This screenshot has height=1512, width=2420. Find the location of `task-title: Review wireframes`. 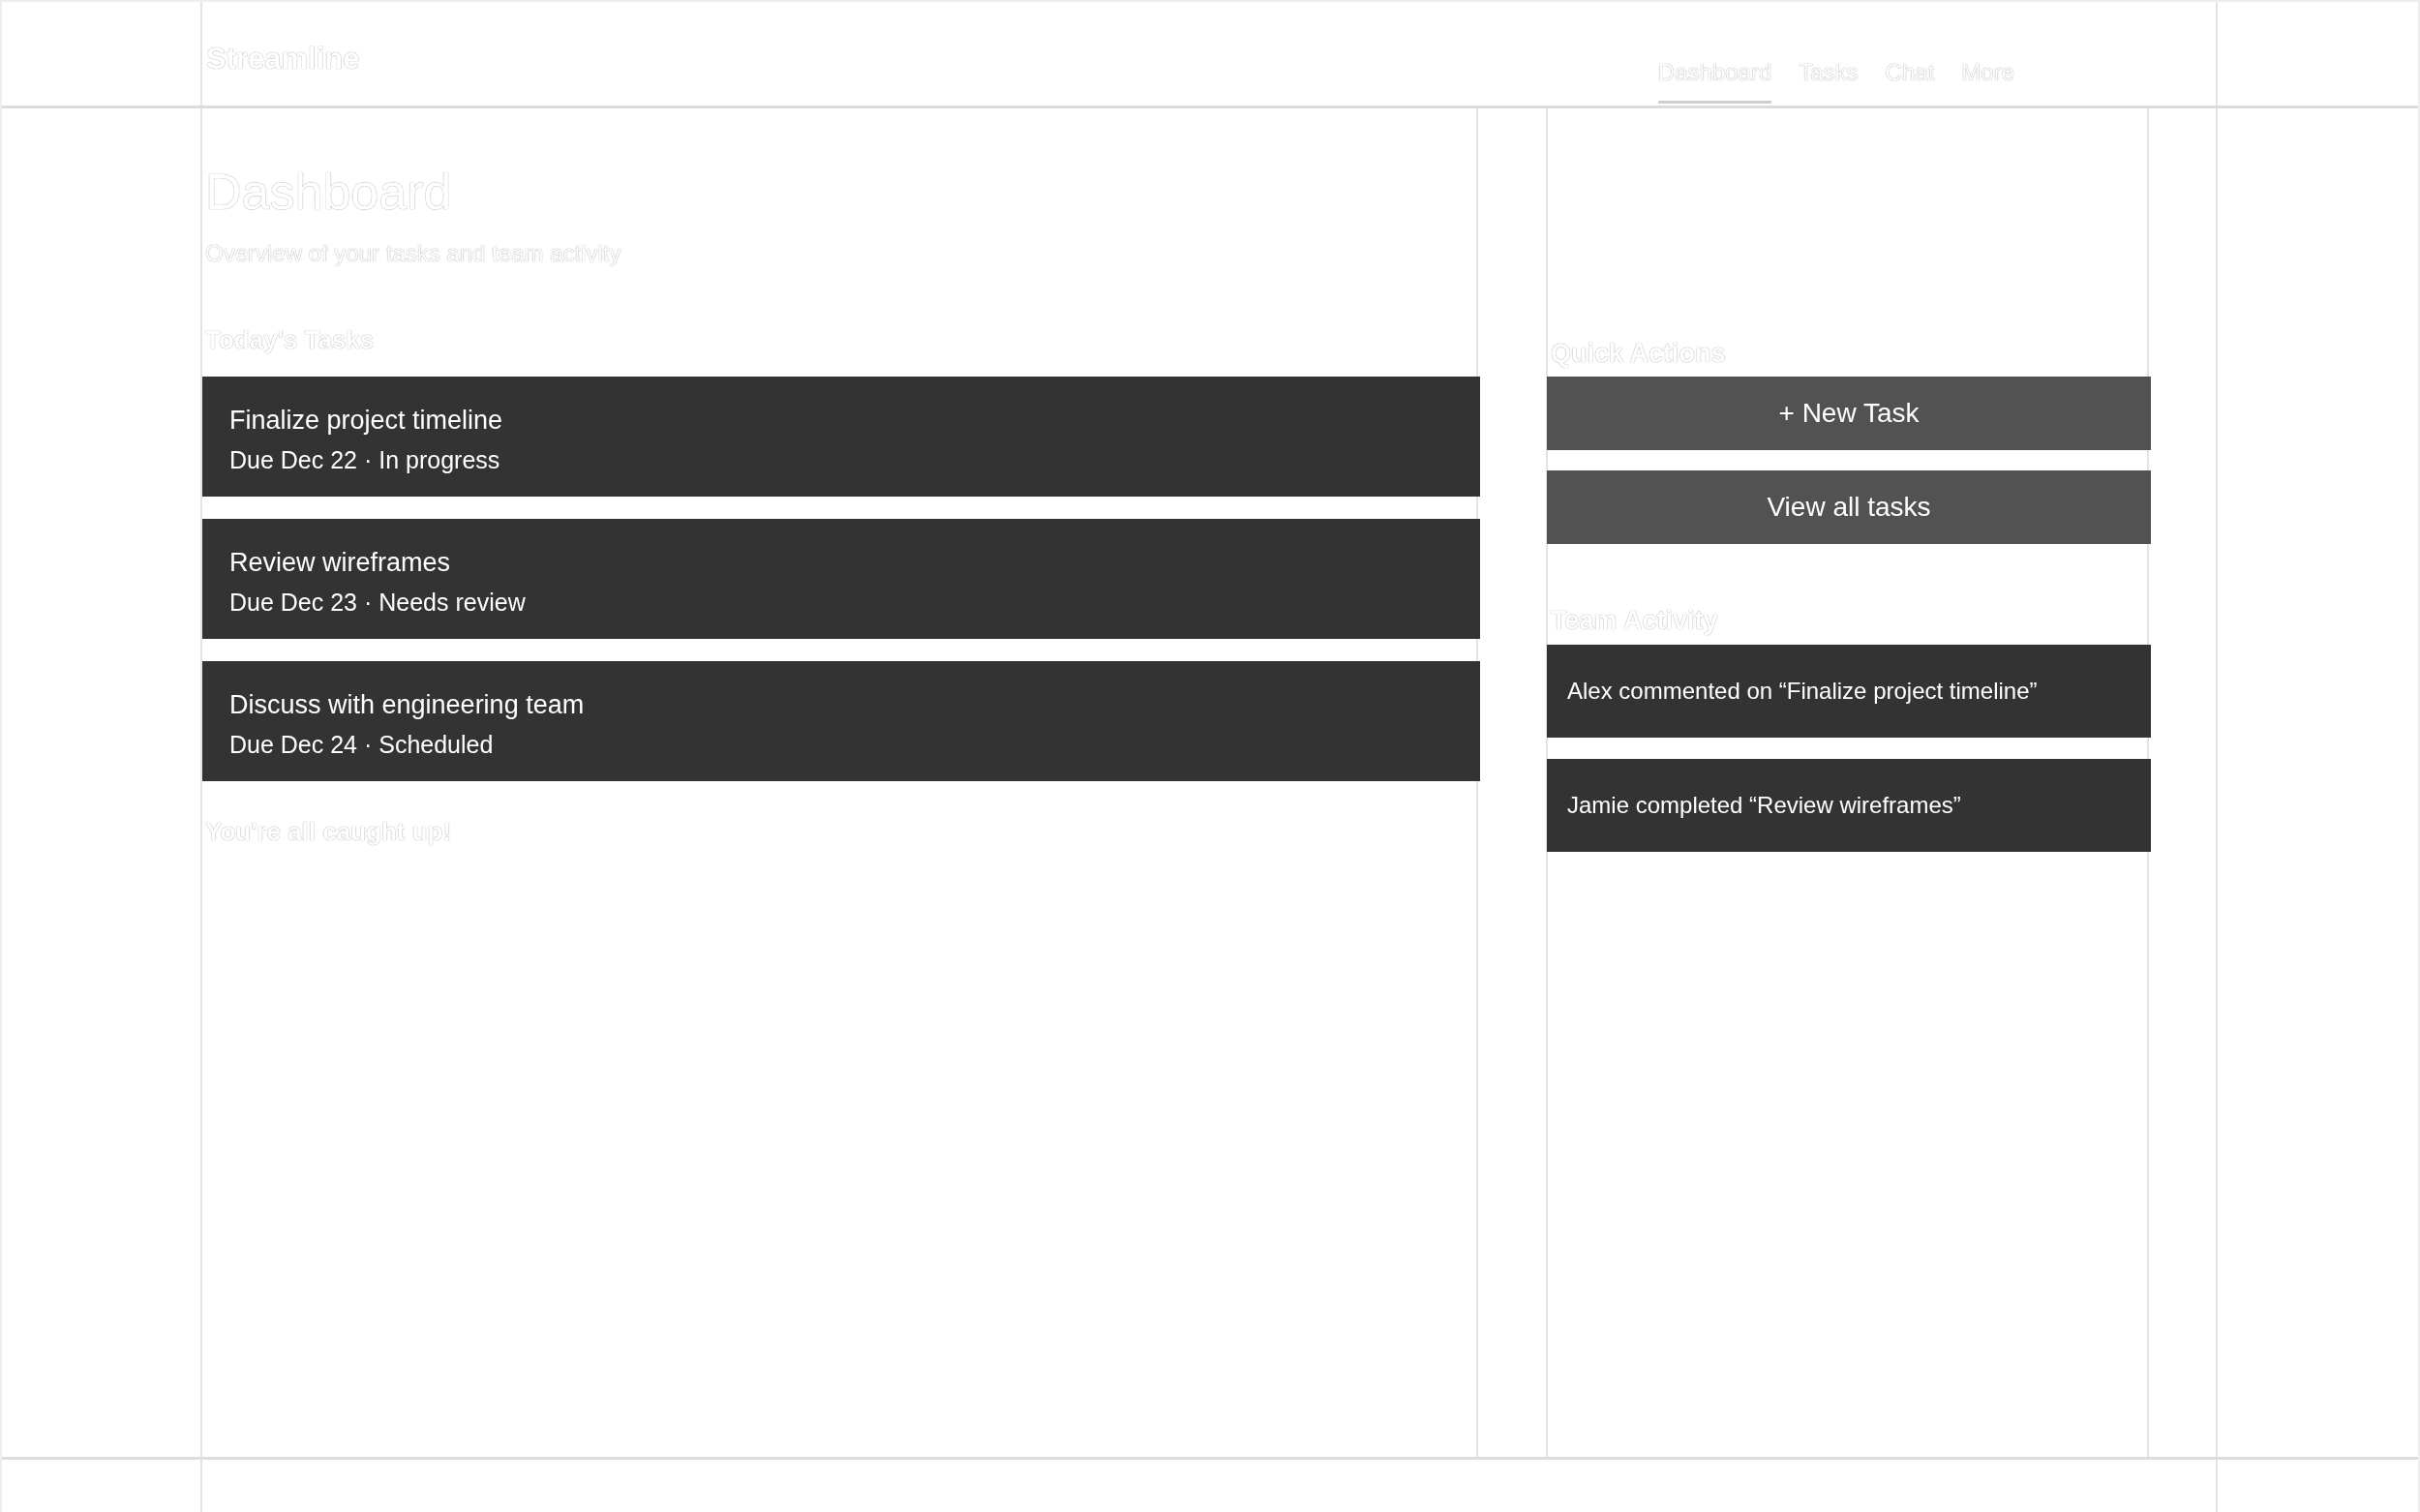

task-title: Review wireframes is located at coordinates (340, 562).